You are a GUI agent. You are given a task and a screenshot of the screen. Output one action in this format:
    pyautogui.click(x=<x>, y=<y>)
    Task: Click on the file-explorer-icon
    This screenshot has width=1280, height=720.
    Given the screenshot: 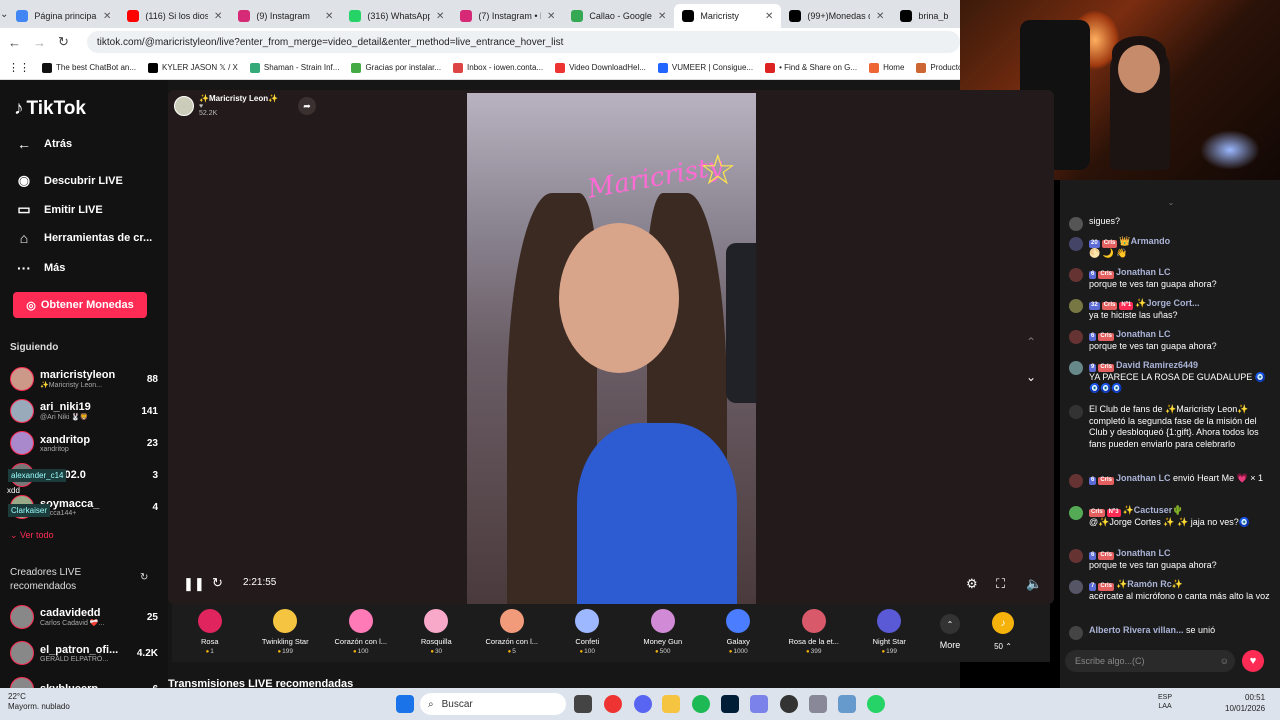 What is the action you would take?
    pyautogui.click(x=671, y=704)
    